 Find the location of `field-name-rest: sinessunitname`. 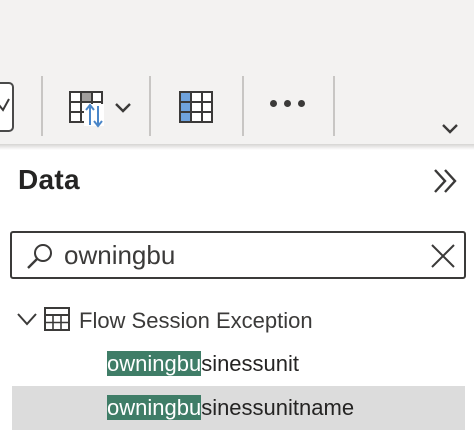

field-name-rest: sinessunitname is located at coordinates (278, 407).